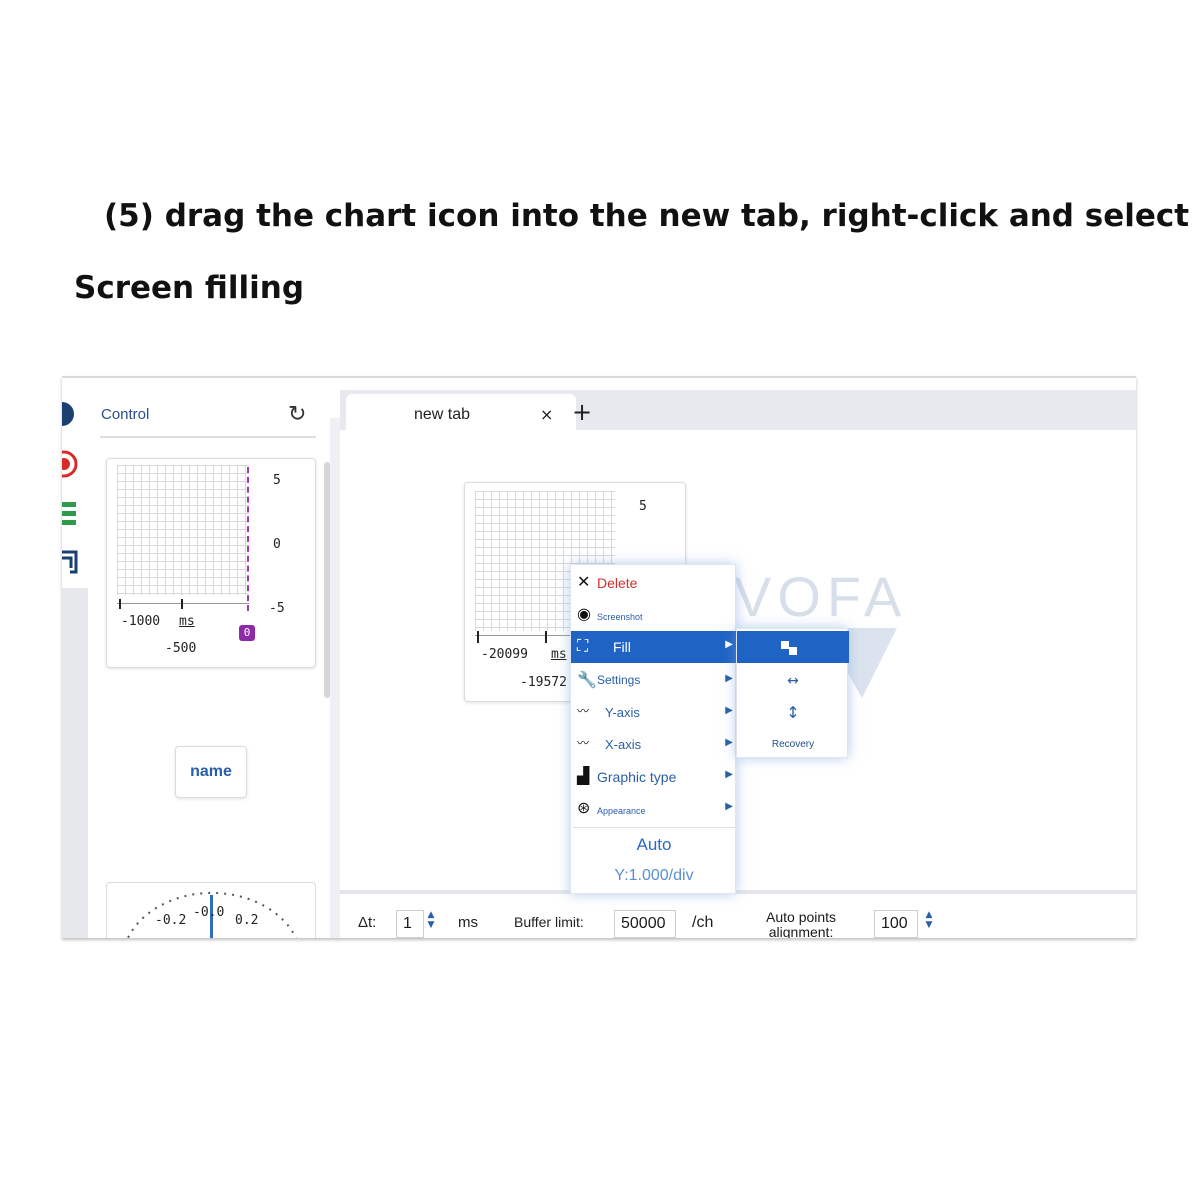 This screenshot has height=1200, width=1200. I want to click on menu-item-auto: Auto, so click(654, 845).